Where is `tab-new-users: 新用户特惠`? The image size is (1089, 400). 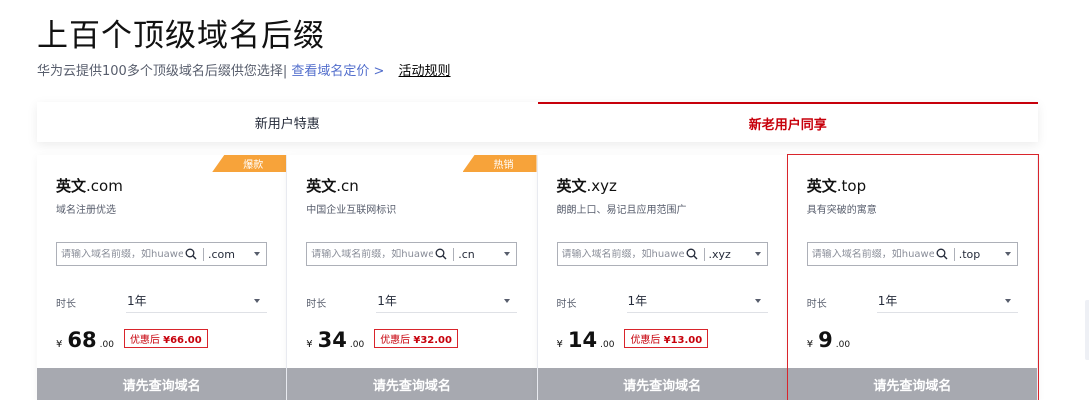
tab-new-users: 新用户特惠 is located at coordinates (287, 122).